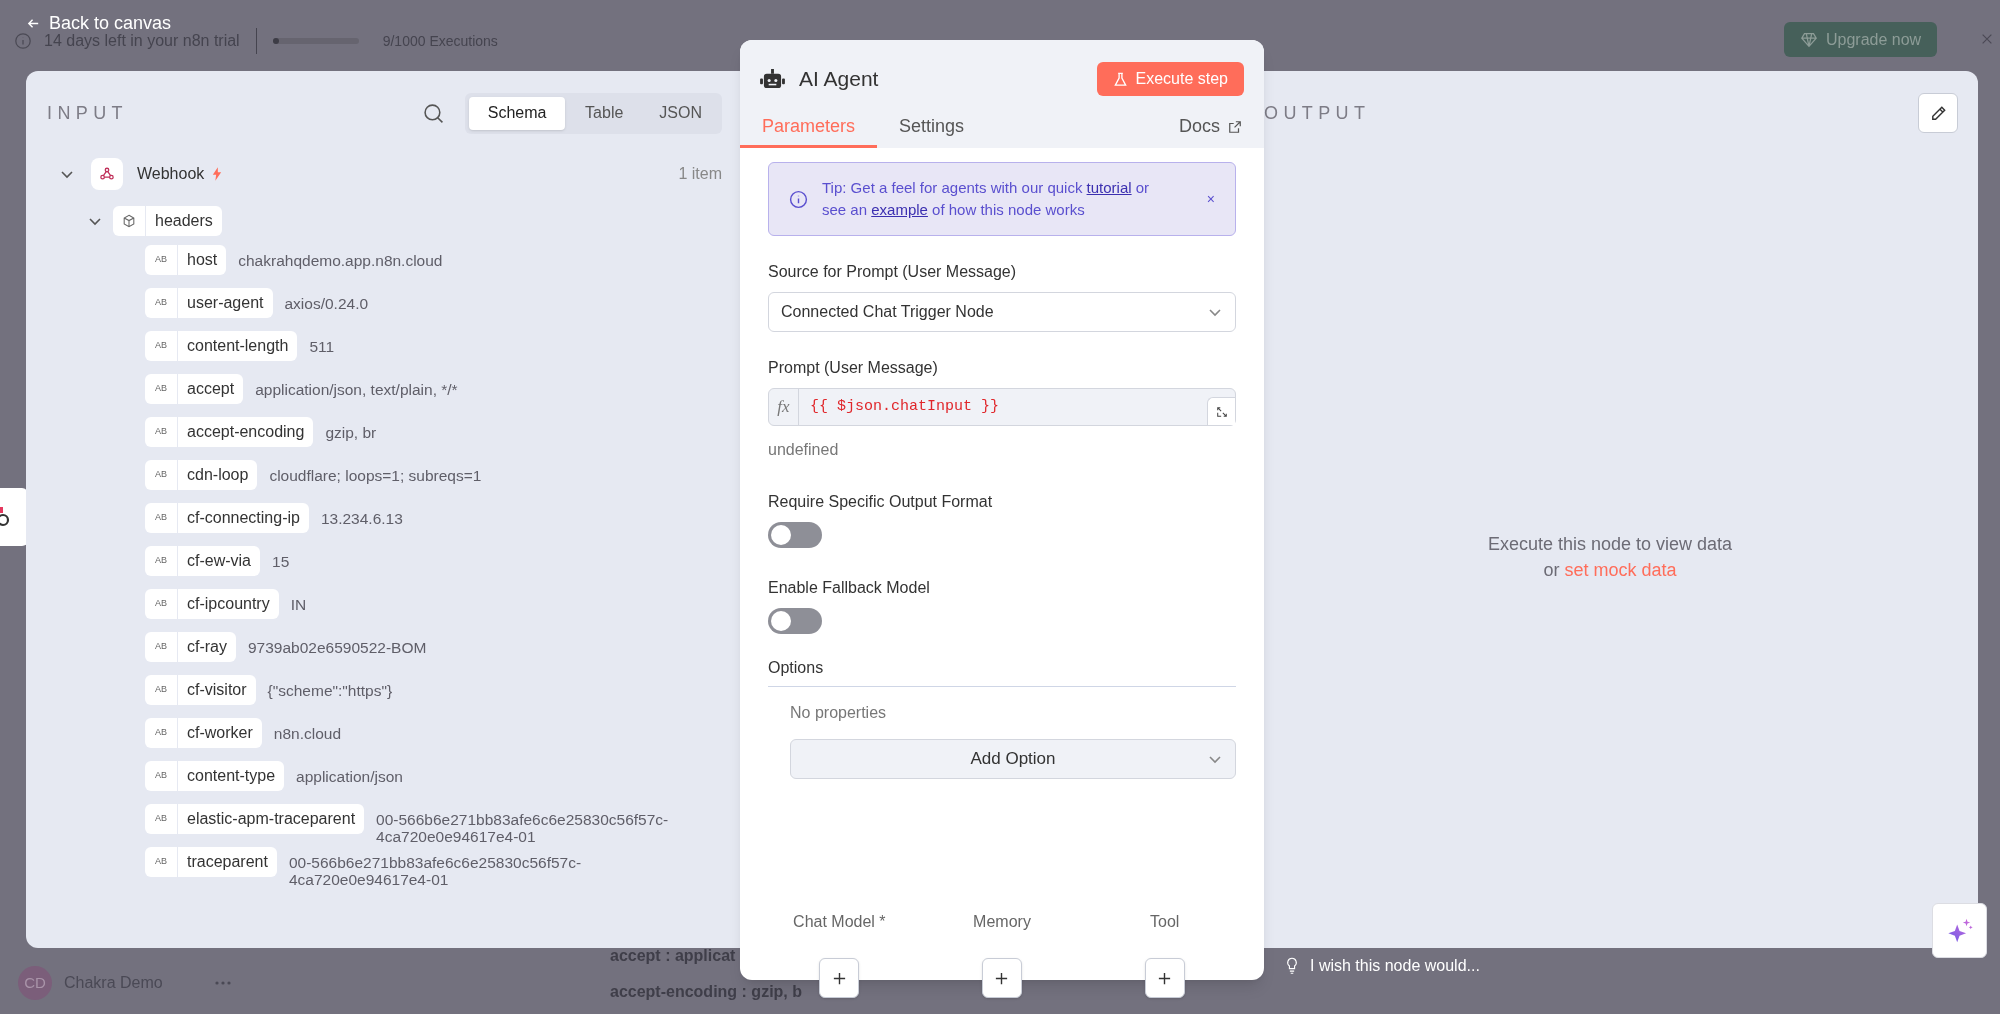 The image size is (2000, 1014). What do you see at coordinates (217, 690) in the screenshot?
I see `field-key: cf-visitor` at bounding box center [217, 690].